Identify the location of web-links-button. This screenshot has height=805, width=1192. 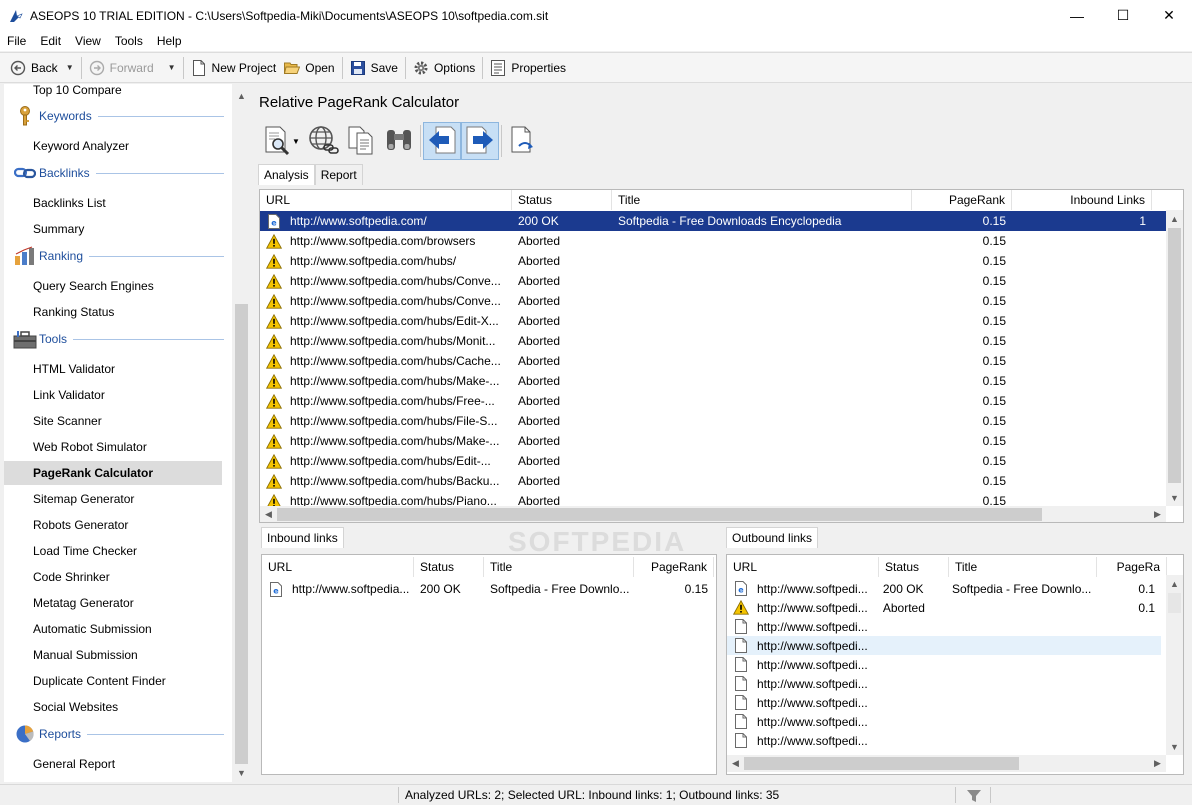
(323, 141).